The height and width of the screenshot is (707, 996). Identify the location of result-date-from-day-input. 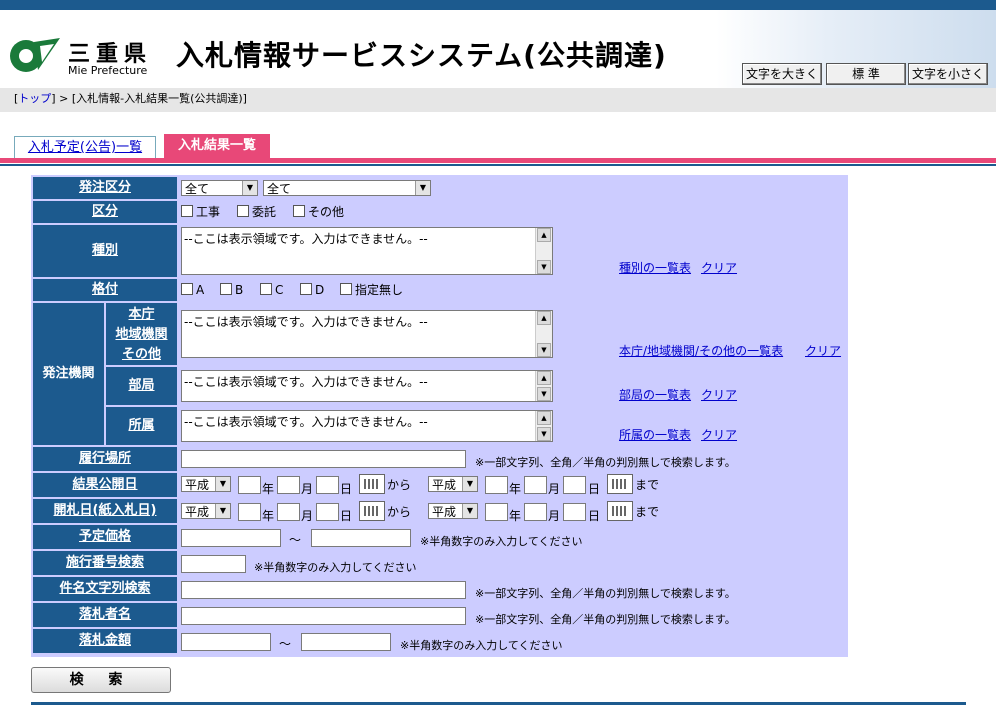
(327, 485).